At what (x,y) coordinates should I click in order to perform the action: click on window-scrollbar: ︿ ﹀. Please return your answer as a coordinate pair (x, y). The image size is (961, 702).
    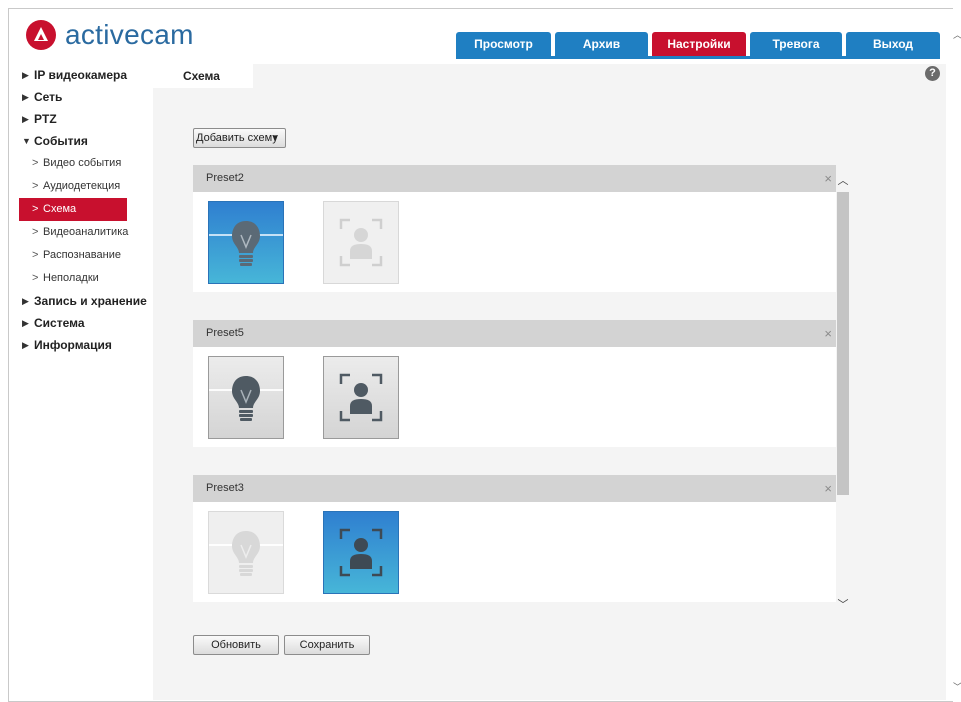
    Looking at the image, I should click on (957, 355).